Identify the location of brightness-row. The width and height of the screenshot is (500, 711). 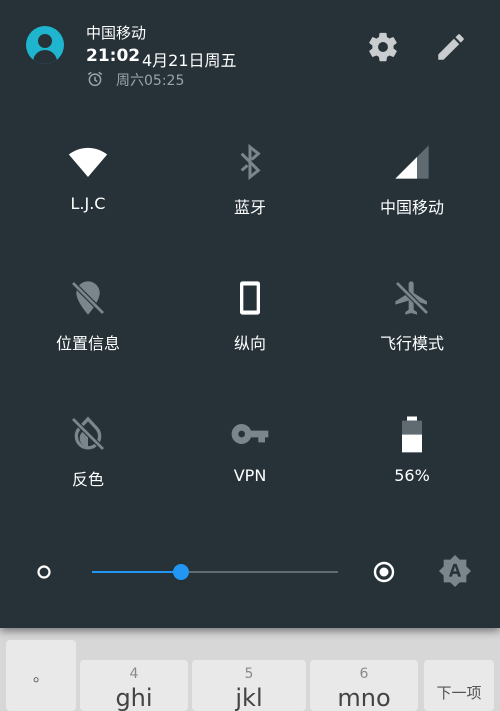
(250, 572).